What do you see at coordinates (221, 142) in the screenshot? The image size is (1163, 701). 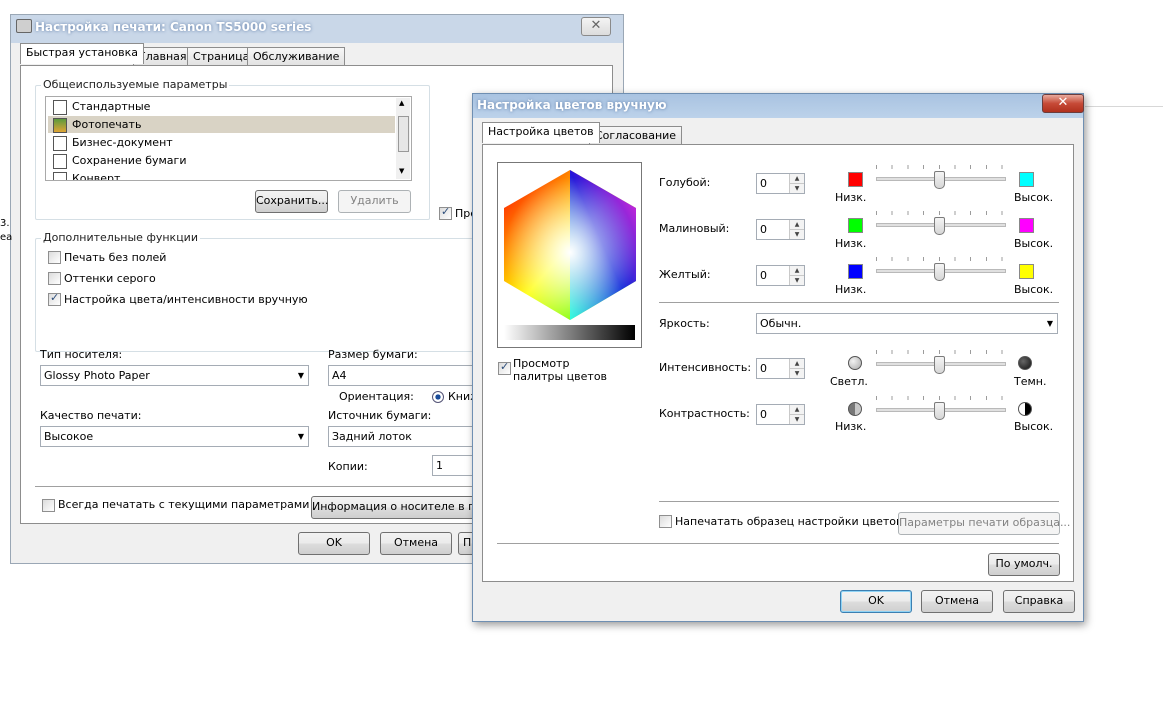 I see `list-item: Бизнес-документ` at bounding box center [221, 142].